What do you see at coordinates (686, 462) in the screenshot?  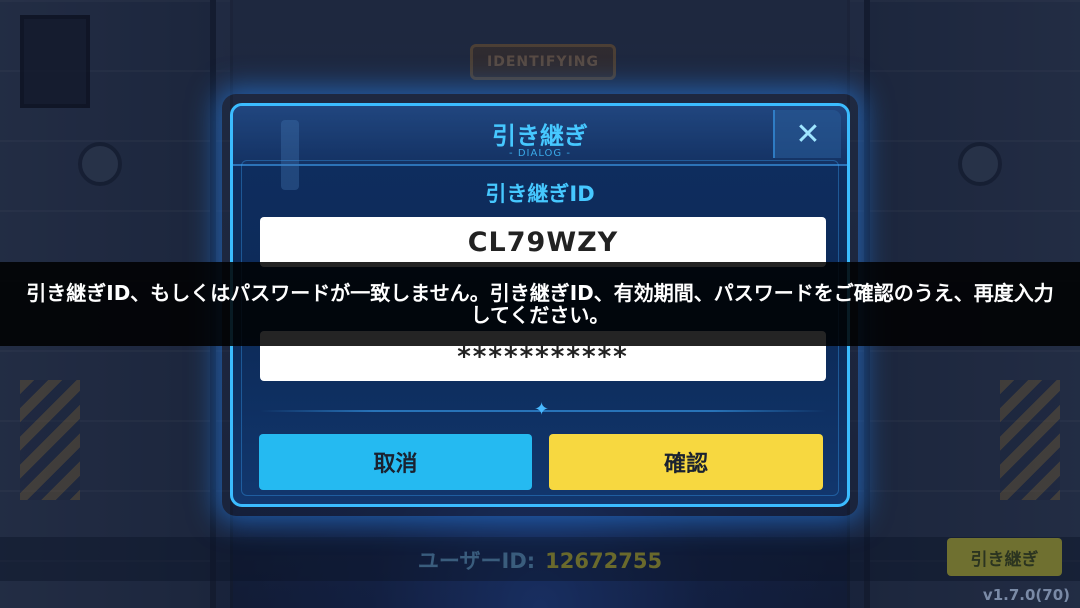 I see `confirm-button: 確認` at bounding box center [686, 462].